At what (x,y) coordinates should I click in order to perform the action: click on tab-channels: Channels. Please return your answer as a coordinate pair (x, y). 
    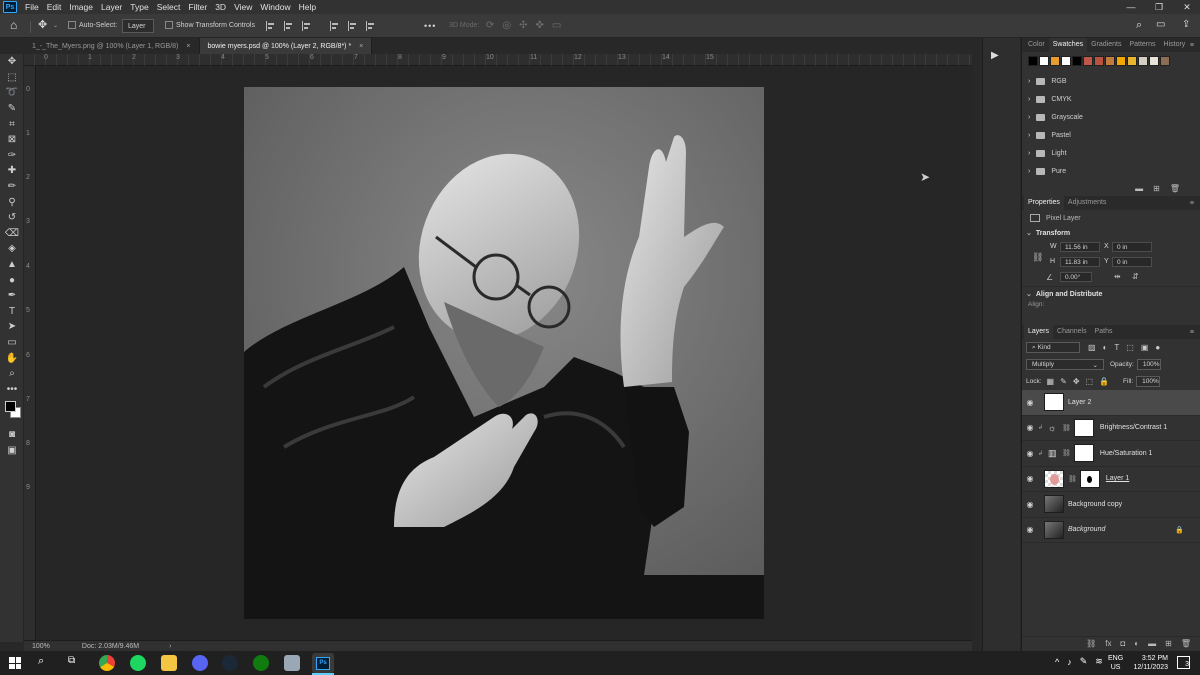
    Looking at the image, I should click on (1072, 332).